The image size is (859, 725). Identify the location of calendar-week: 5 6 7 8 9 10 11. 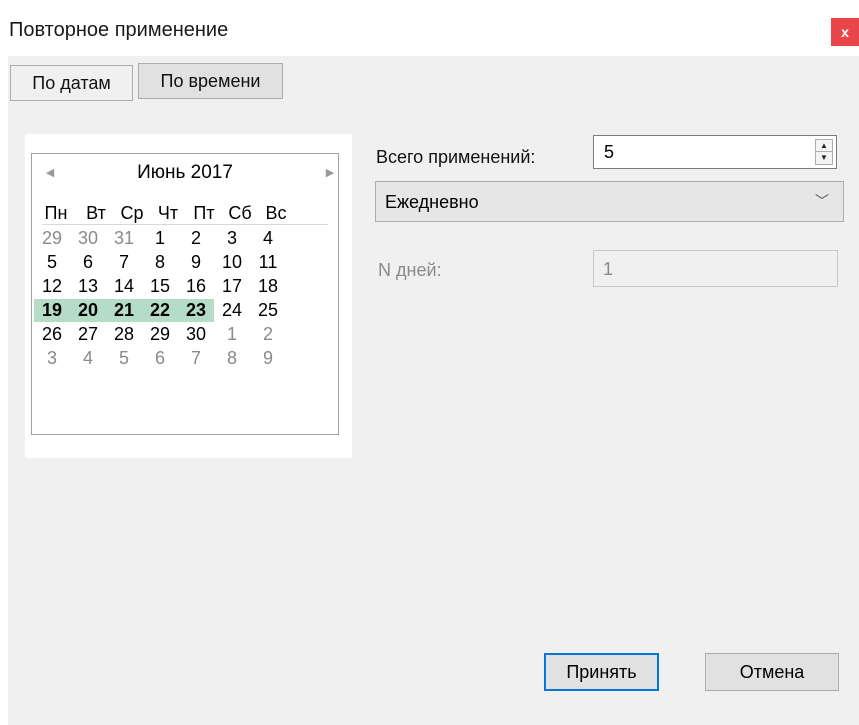
(192, 262).